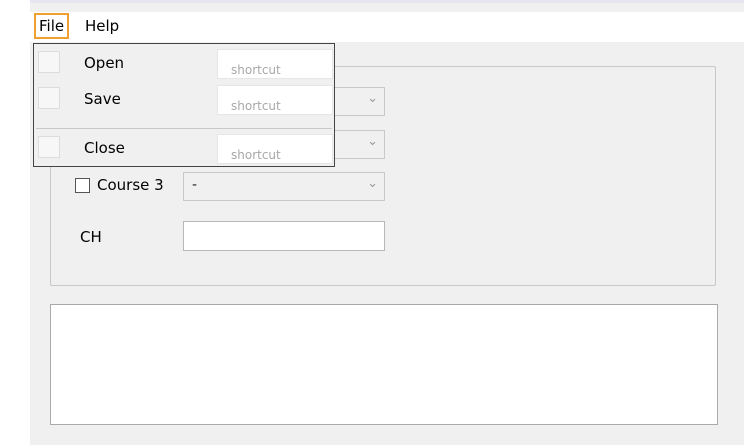  What do you see at coordinates (184, 148) in the screenshot?
I see `menu-item-close: Close shortcut` at bounding box center [184, 148].